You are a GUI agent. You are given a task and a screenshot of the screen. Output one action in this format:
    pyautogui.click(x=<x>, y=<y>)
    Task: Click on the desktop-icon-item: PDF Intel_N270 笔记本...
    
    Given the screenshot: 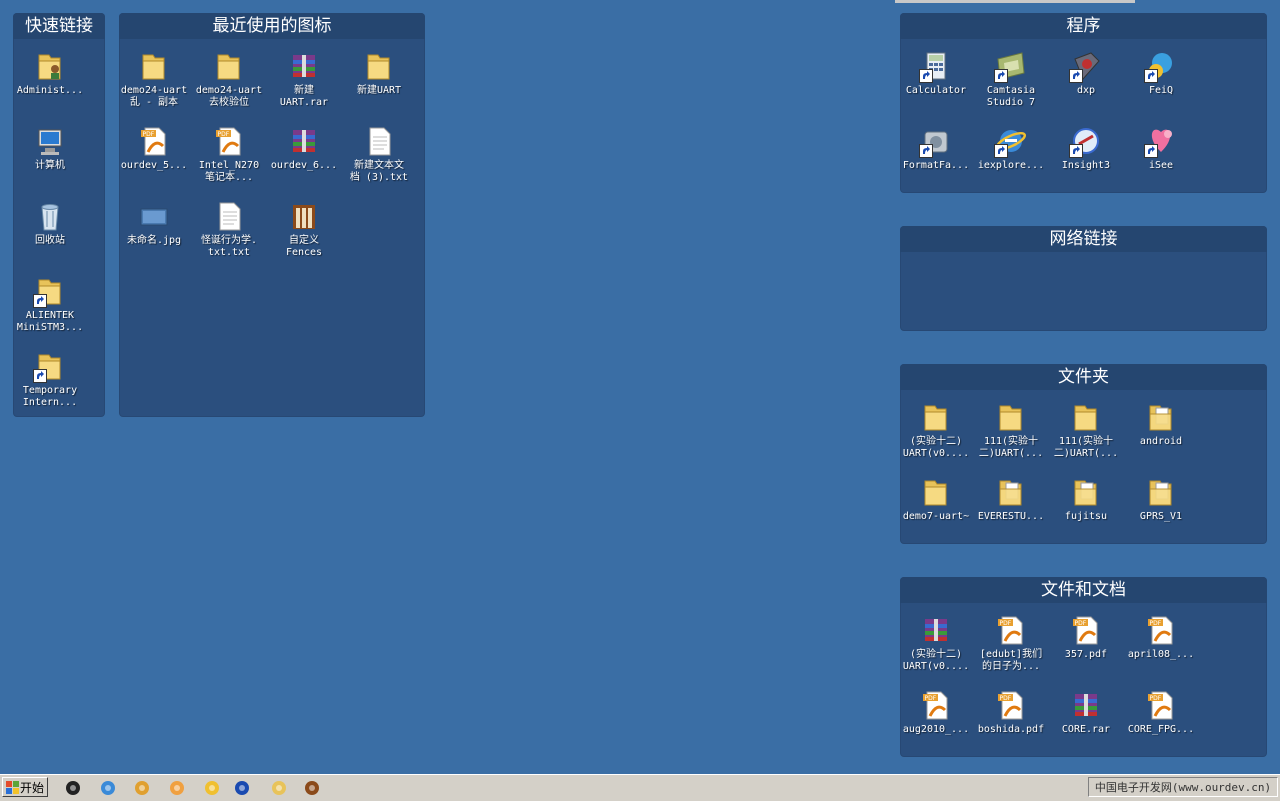 What is the action you would take?
    pyautogui.click(x=229, y=154)
    